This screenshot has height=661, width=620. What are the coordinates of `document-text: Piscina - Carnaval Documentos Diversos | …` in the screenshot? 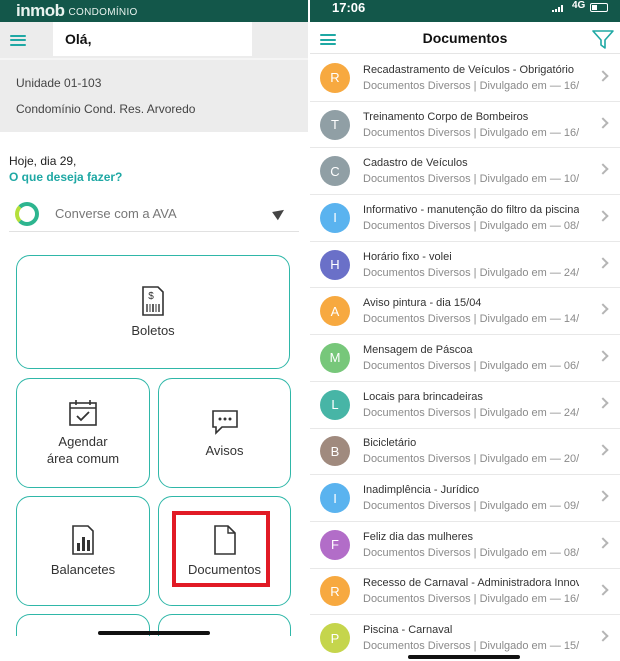 It's located at (471, 638).